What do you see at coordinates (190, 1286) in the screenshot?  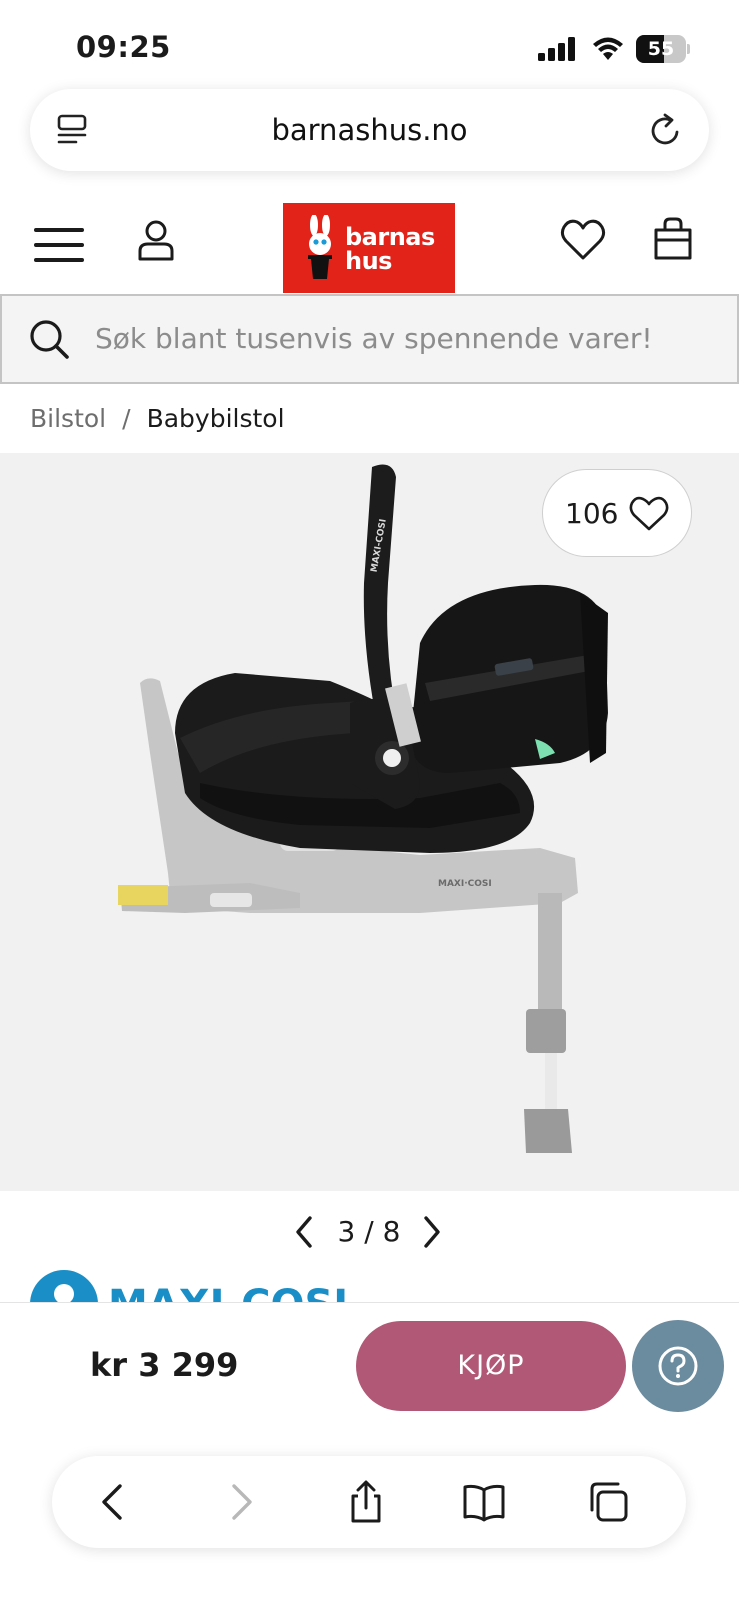 I see `brand-logo: MAXI-COSI` at bounding box center [190, 1286].